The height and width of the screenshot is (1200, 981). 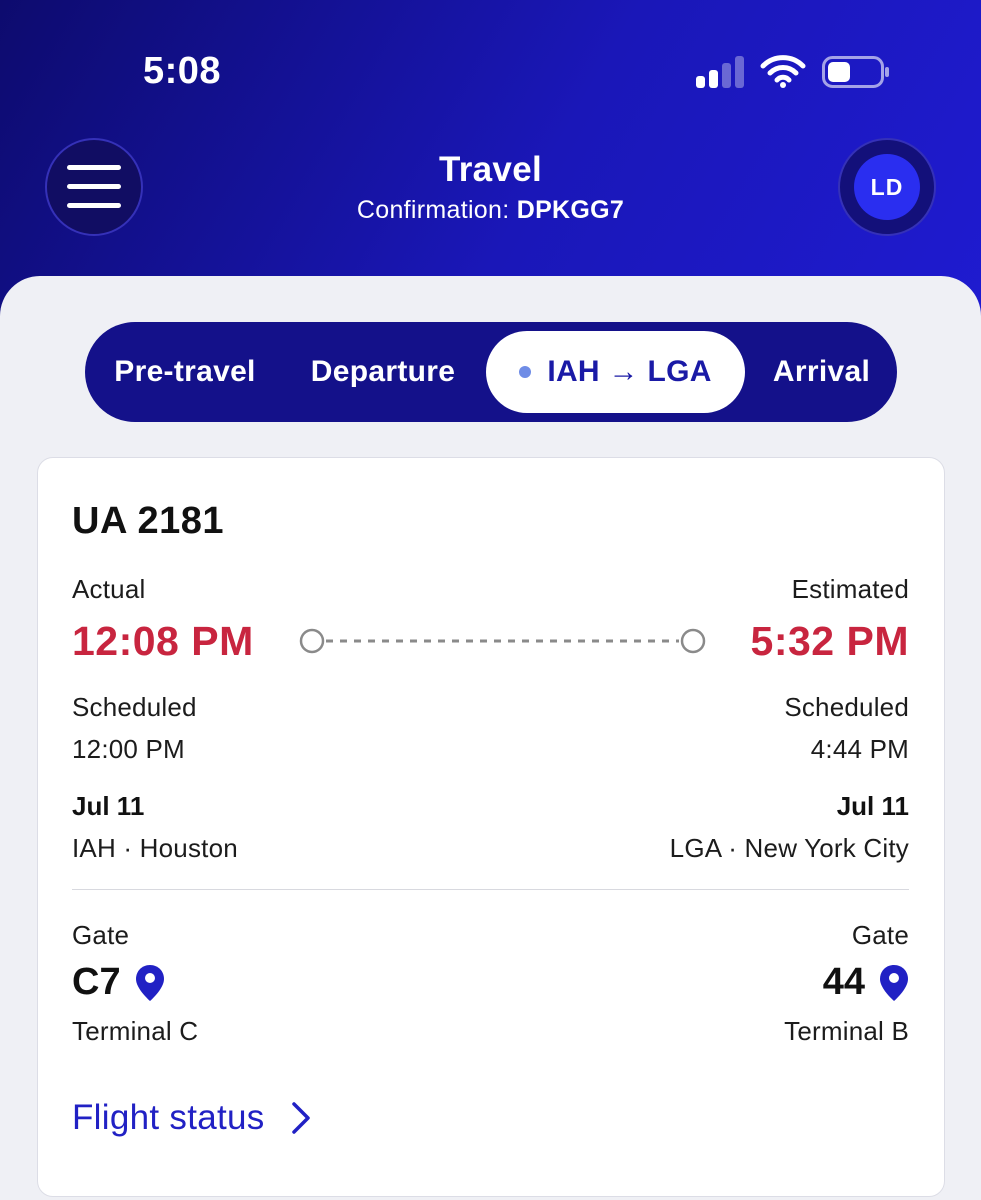 I want to click on departure-time: 12:08 PM, so click(x=163, y=641).